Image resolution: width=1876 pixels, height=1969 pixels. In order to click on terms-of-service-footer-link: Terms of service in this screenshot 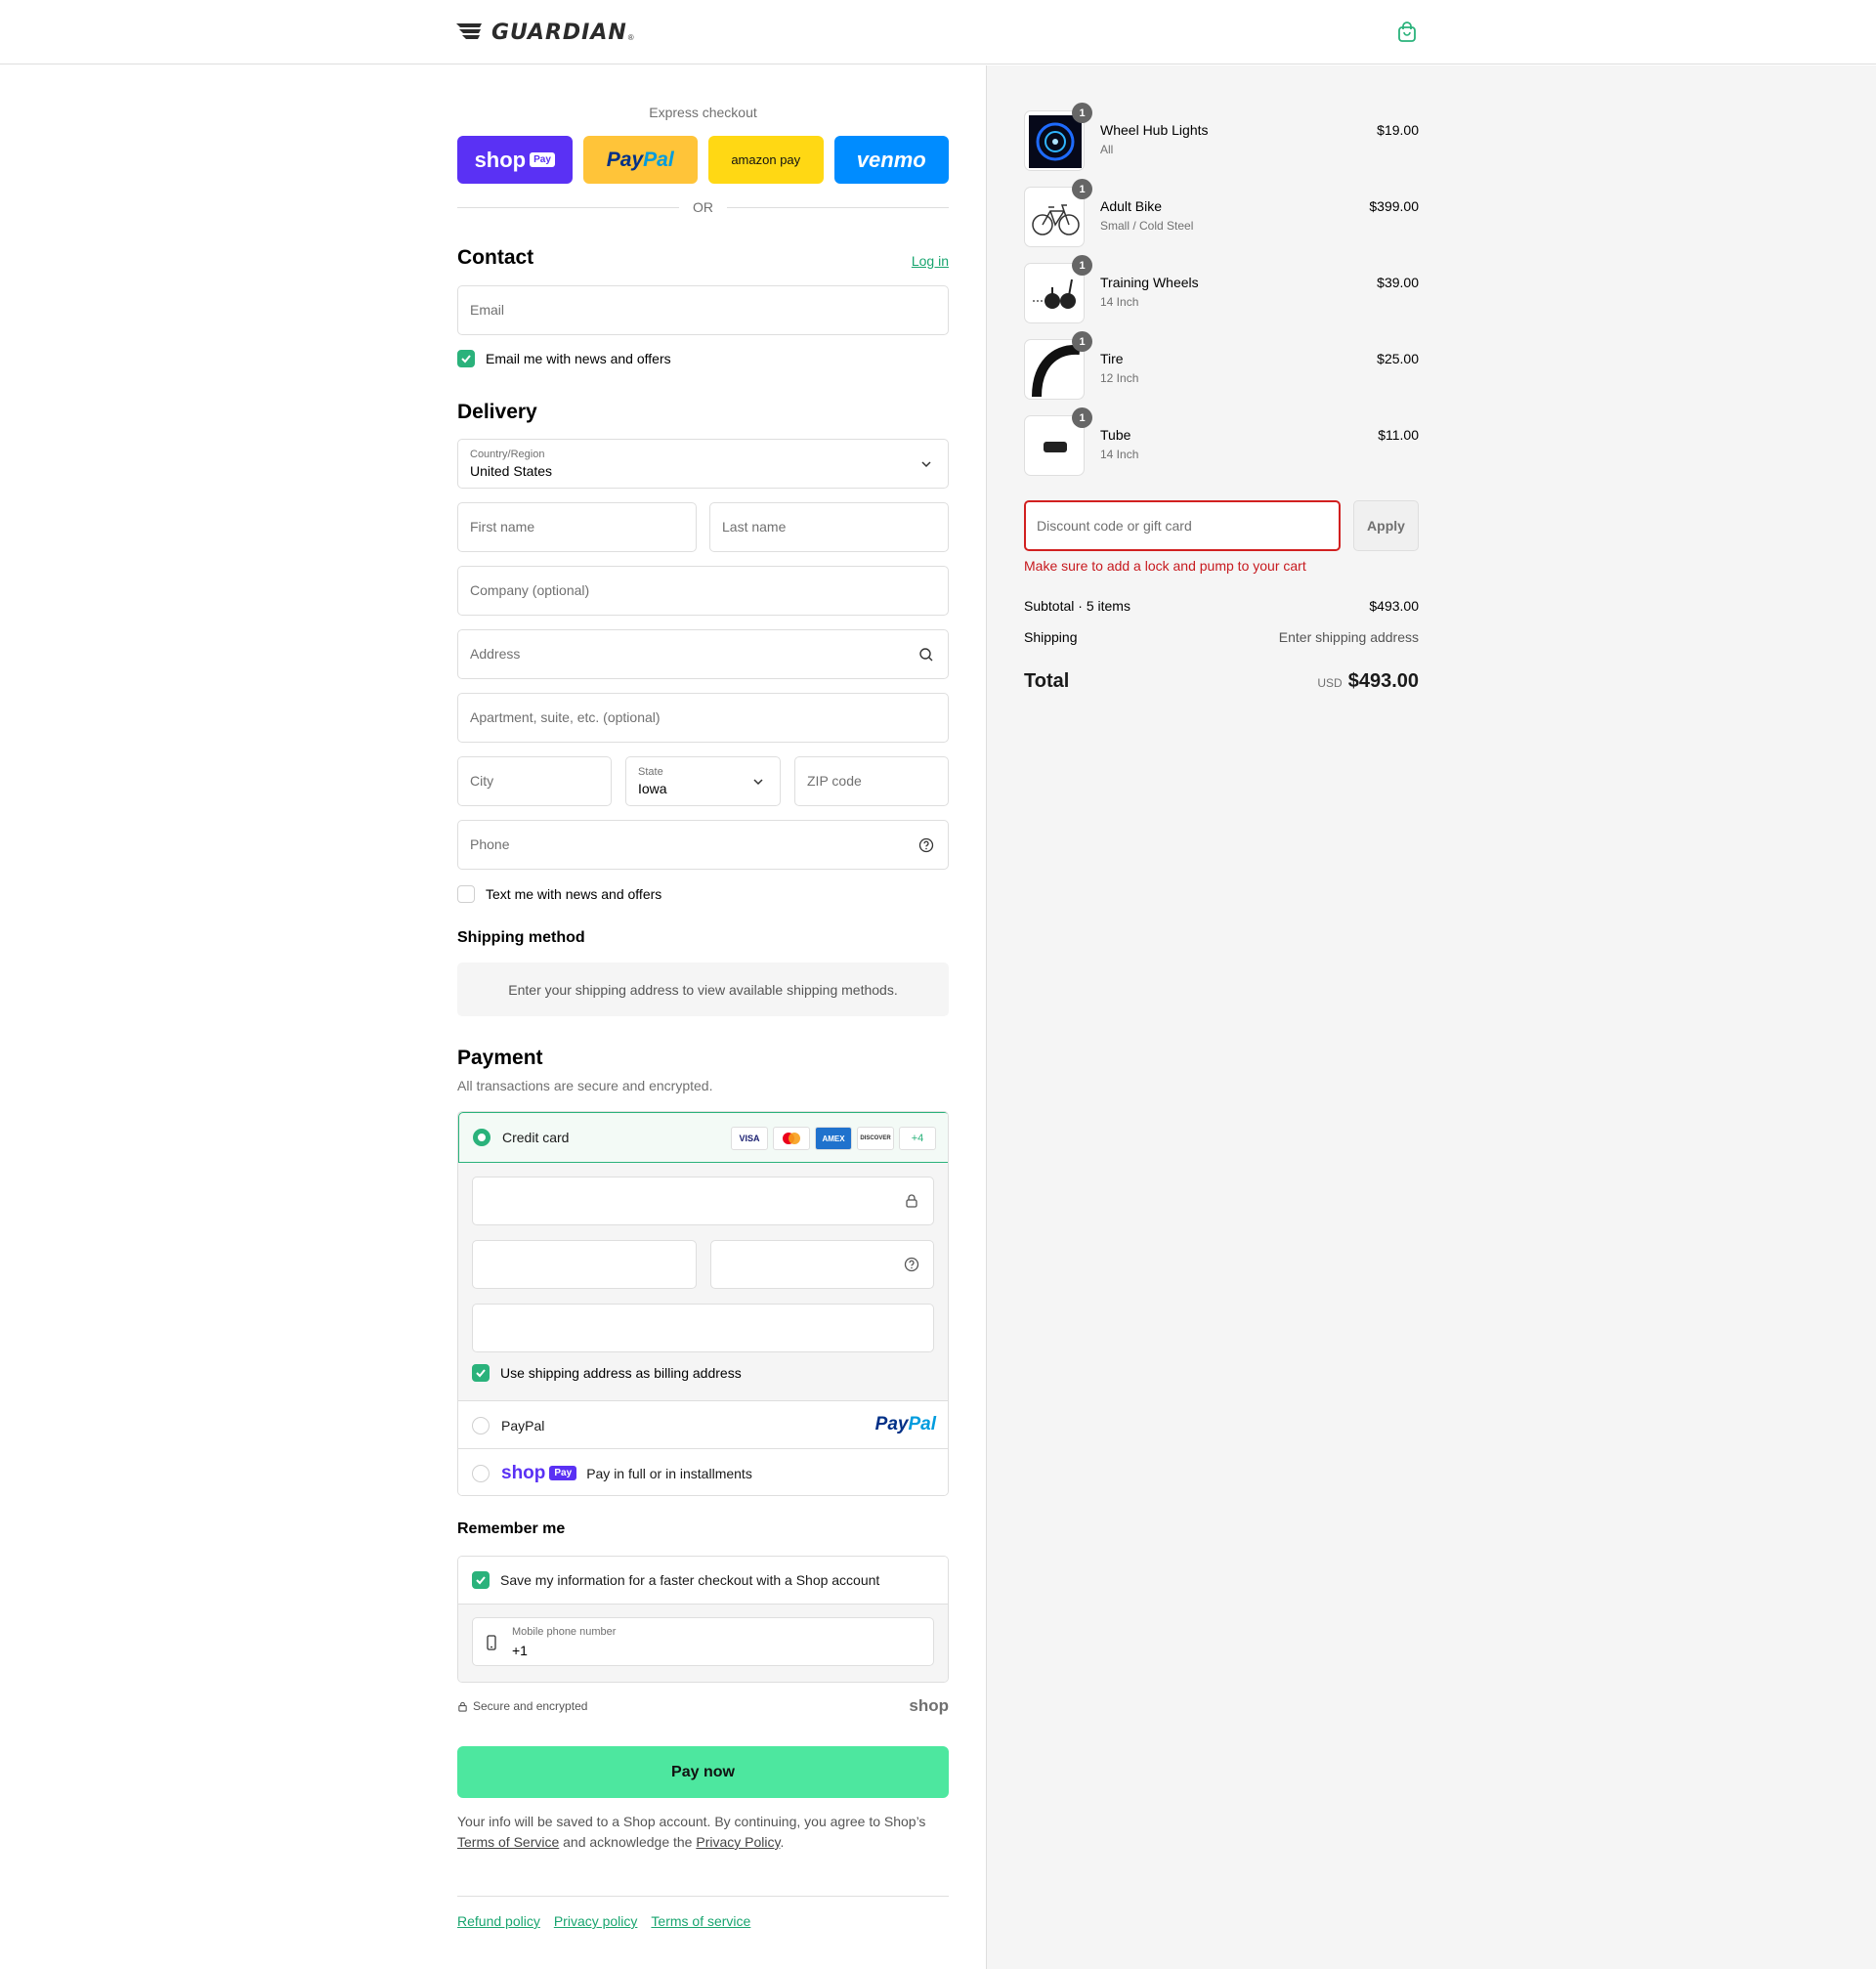, I will do `click(700, 1921)`.